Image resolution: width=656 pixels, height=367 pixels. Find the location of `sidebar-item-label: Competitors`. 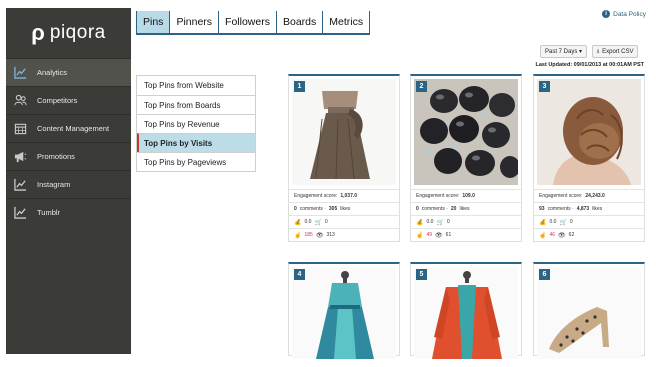

sidebar-item-label: Competitors is located at coordinates (57, 100).